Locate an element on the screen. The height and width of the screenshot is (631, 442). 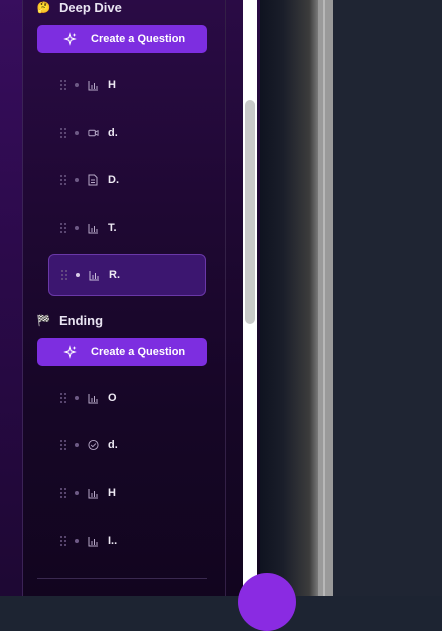
section-divider is located at coordinates (122, 578).